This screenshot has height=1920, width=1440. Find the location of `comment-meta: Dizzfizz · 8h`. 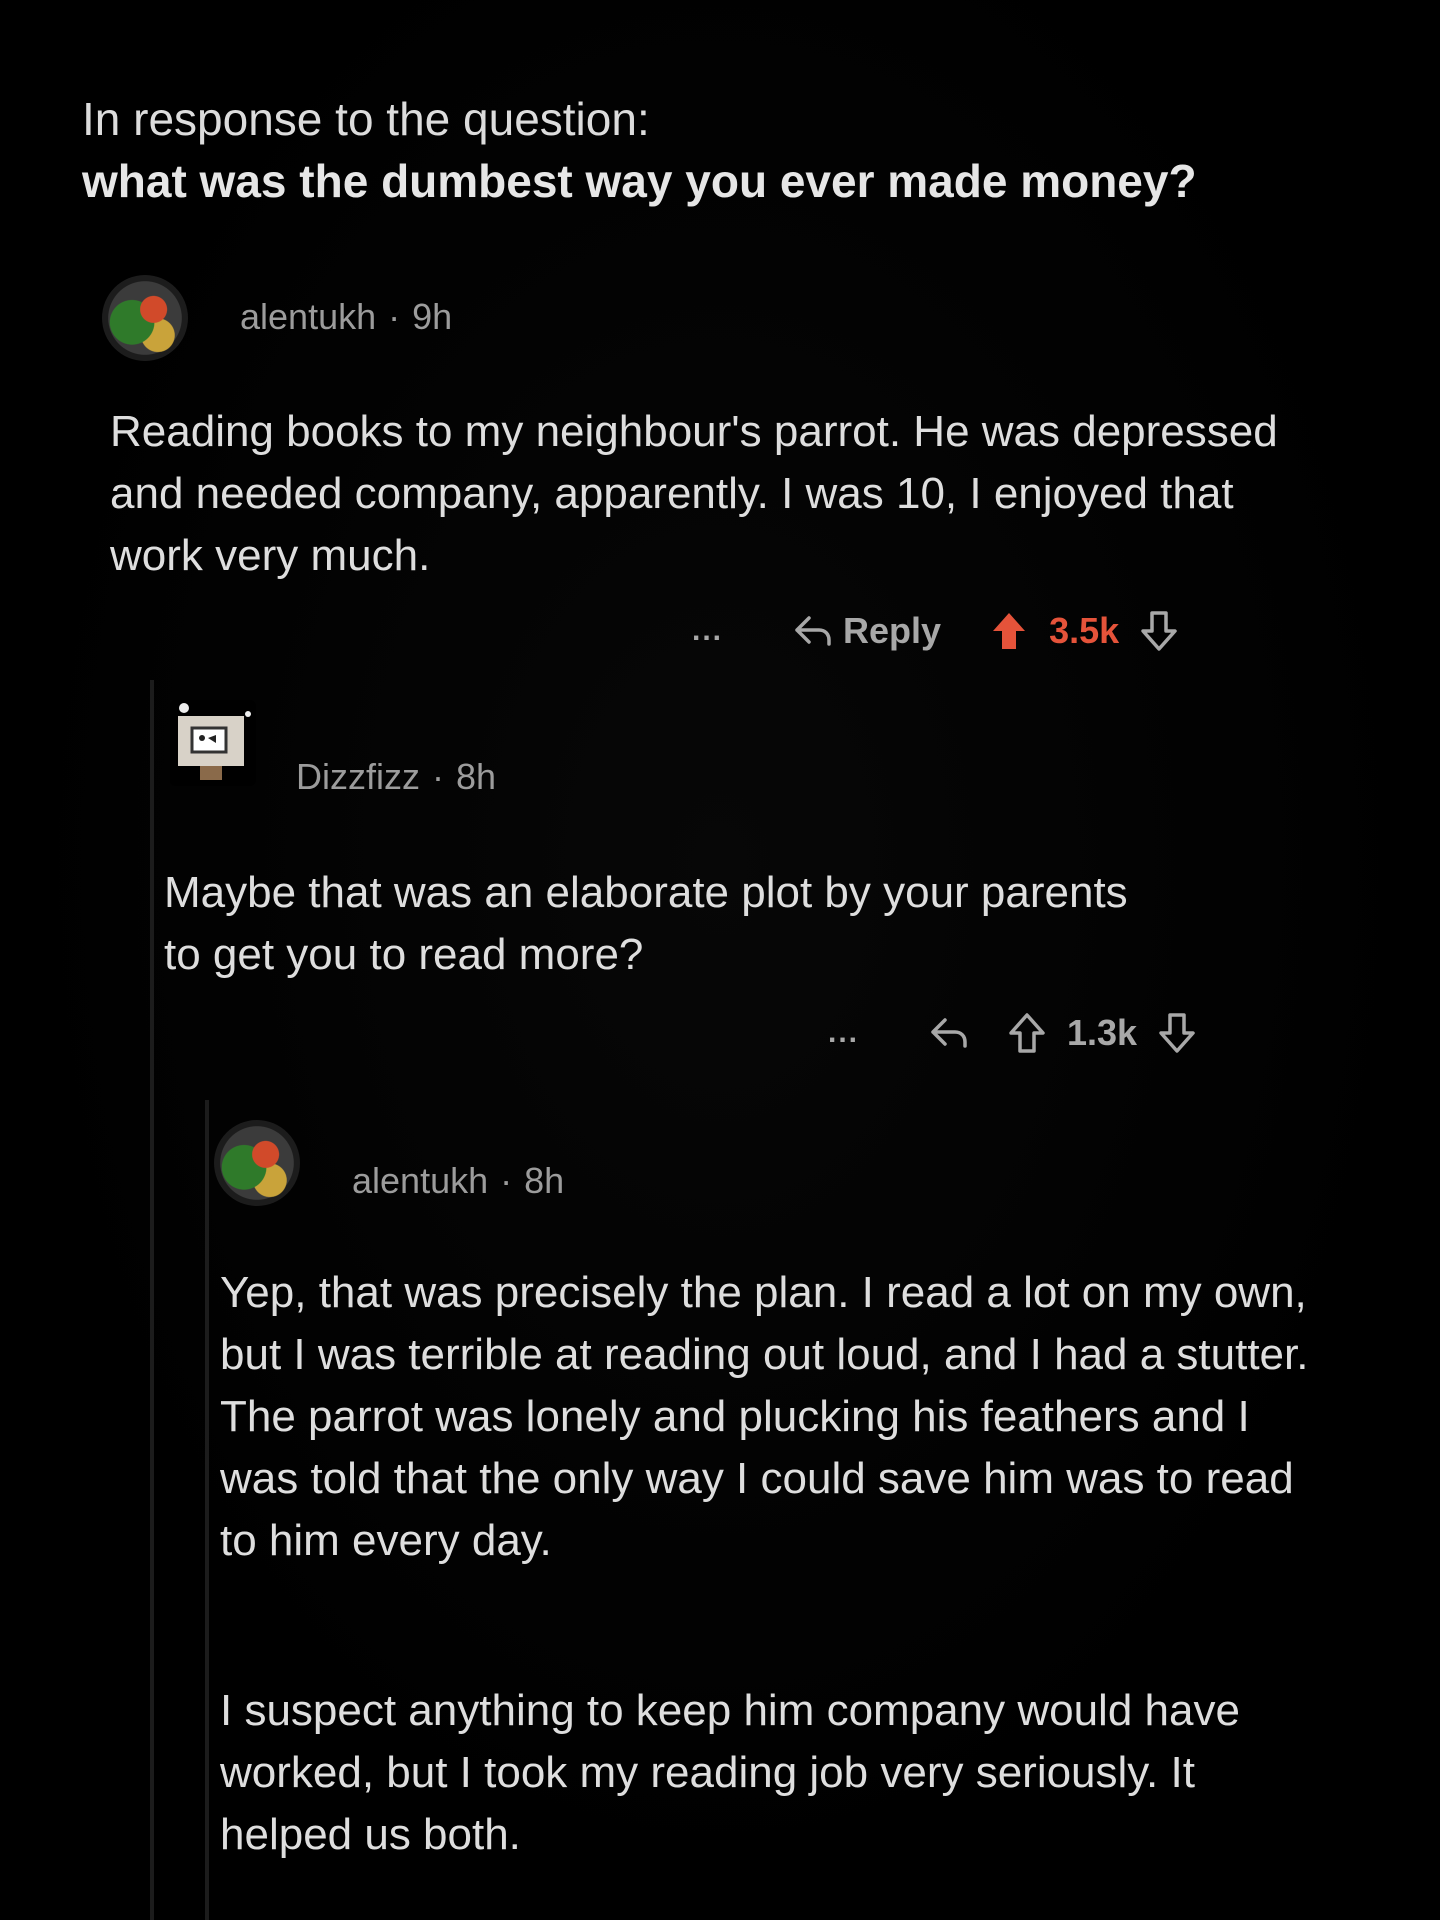

comment-meta: Dizzfizz · 8h is located at coordinates (396, 777).